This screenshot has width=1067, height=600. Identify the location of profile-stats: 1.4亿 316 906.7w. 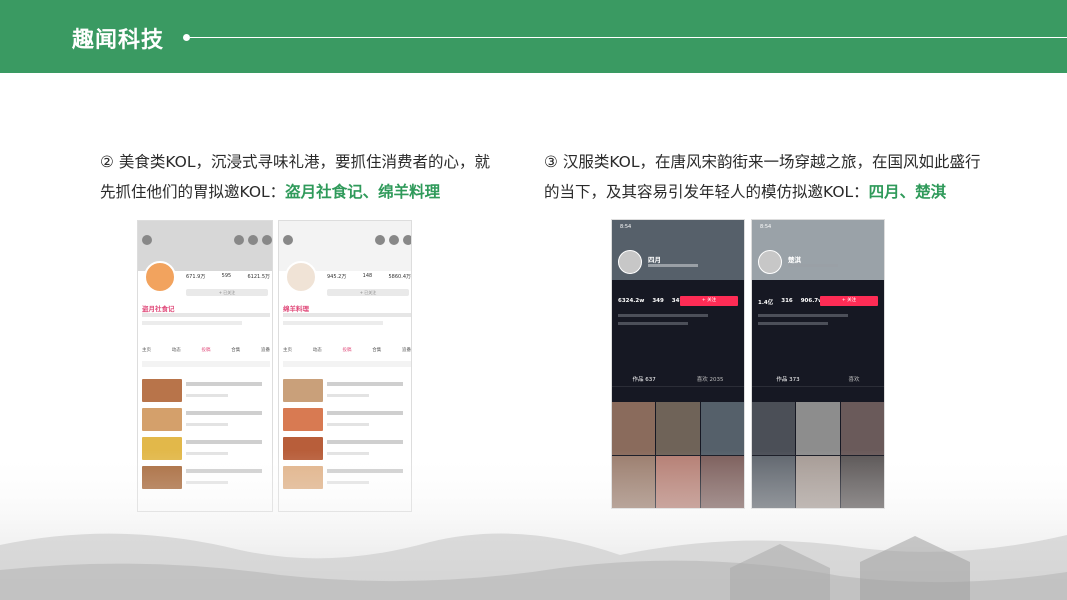
(790, 302).